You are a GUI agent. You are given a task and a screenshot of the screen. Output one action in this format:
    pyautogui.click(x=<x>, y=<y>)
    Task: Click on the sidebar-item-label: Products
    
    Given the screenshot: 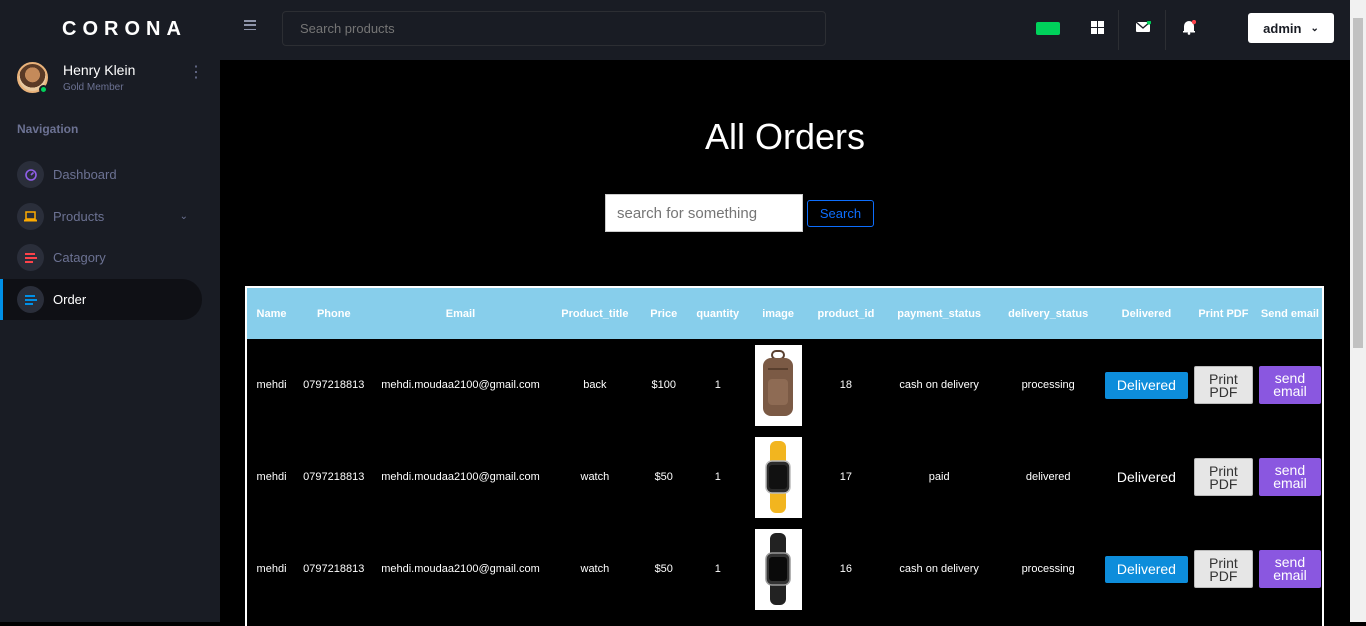 What is the action you would take?
    pyautogui.click(x=79, y=216)
    